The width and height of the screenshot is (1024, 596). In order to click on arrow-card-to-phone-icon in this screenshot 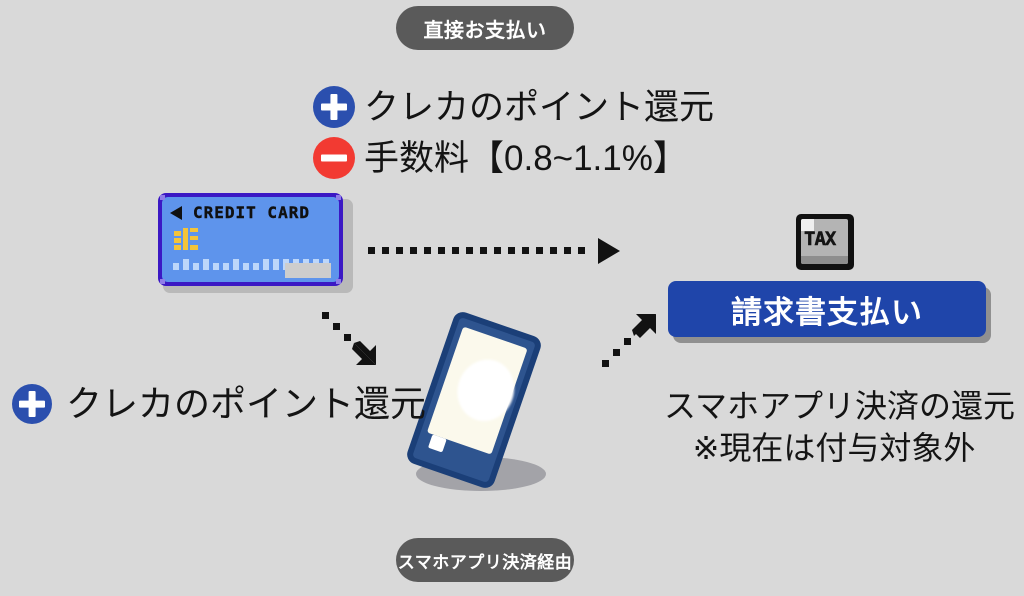, I will do `click(349, 338)`.